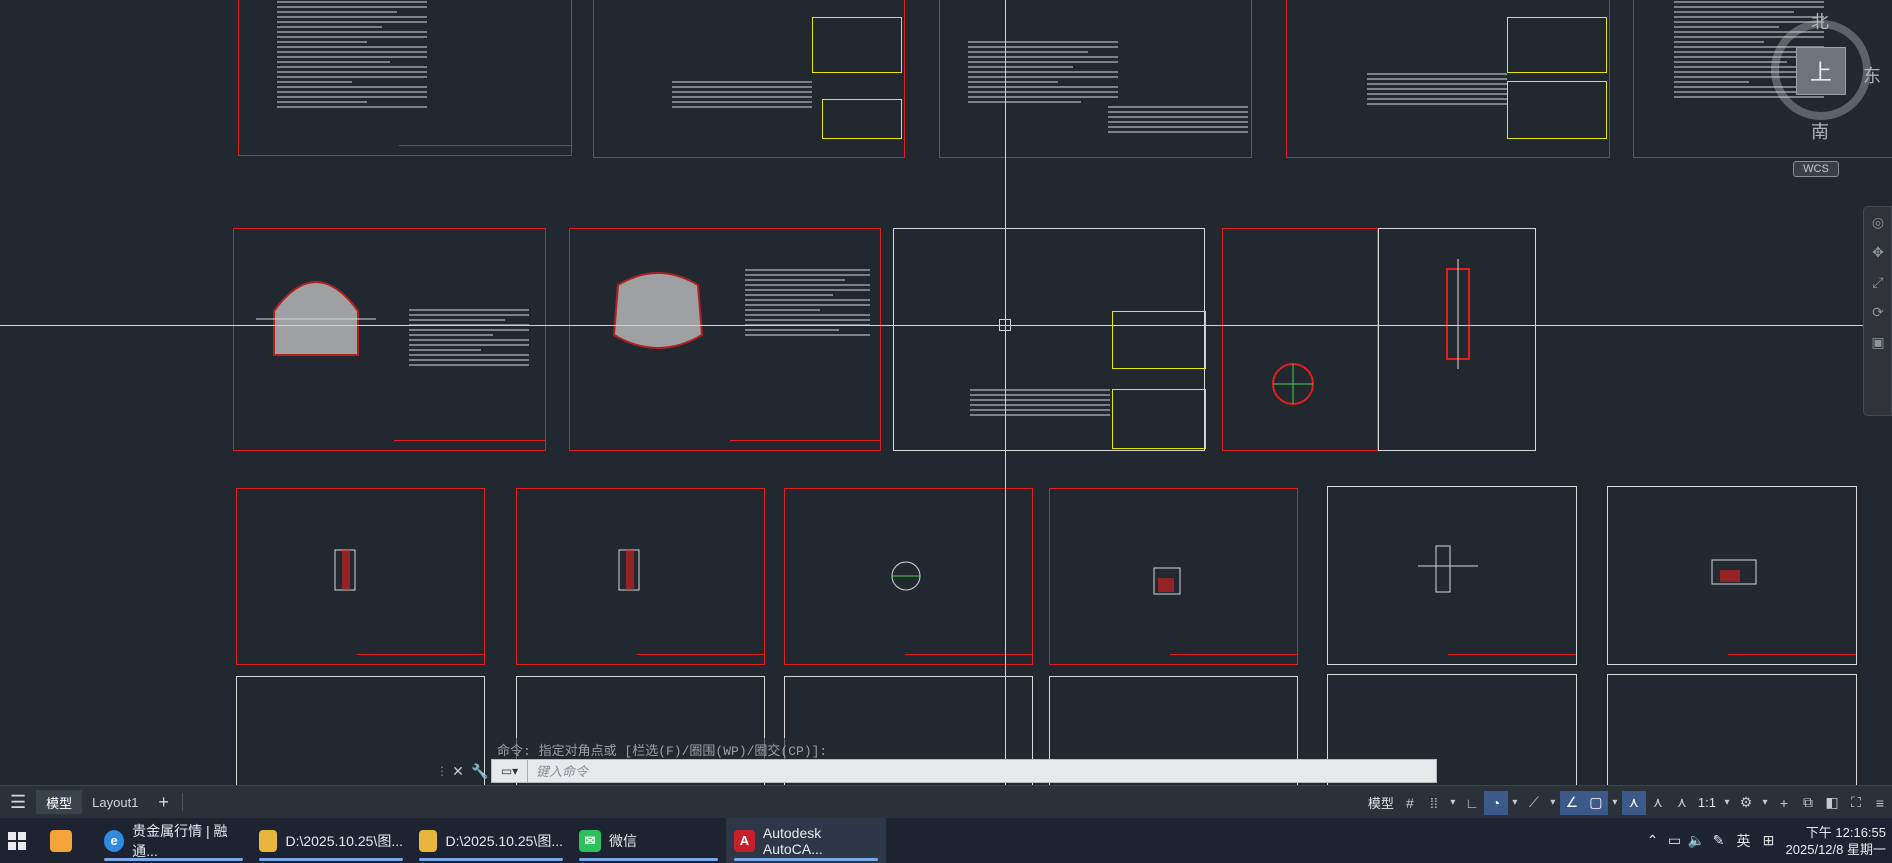  I want to click on taskbar-store, so click(65, 840).